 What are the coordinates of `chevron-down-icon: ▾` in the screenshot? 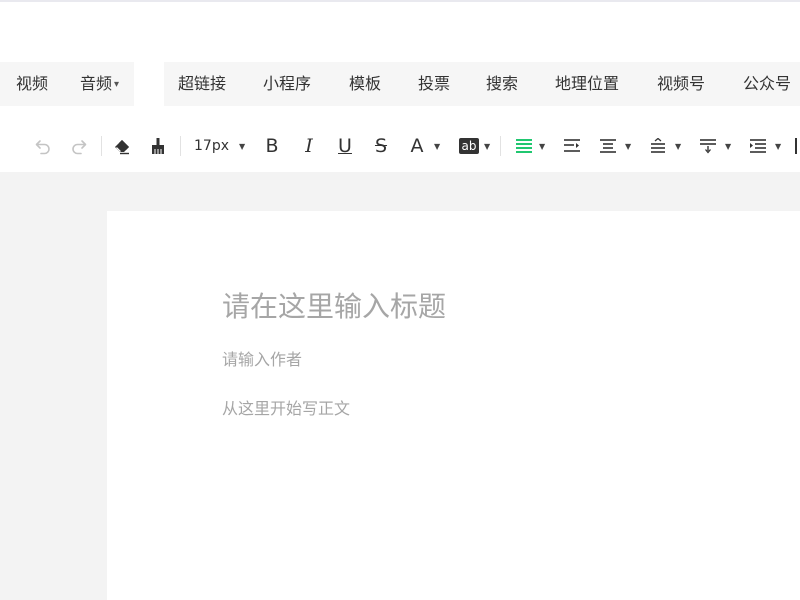 It's located at (117, 84).